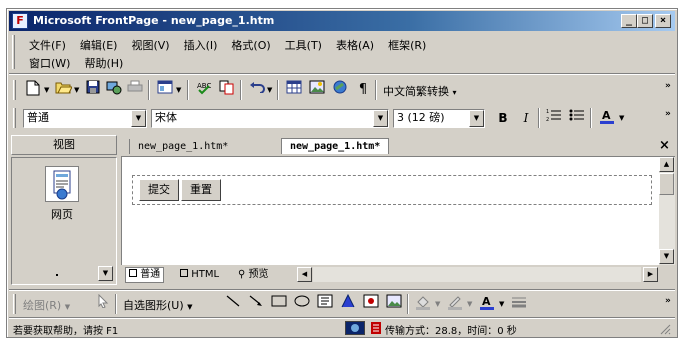 Image resolution: width=684 pixels, height=344 pixels. What do you see at coordinates (503, 118) in the screenshot?
I see `bold-button: B` at bounding box center [503, 118].